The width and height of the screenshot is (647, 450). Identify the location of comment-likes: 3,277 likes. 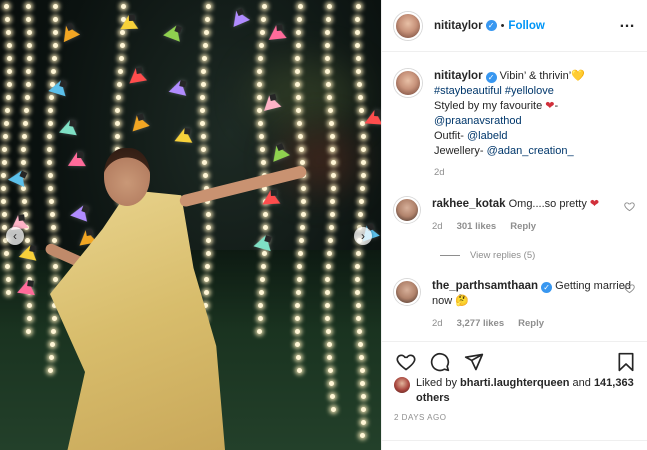
(481, 323).